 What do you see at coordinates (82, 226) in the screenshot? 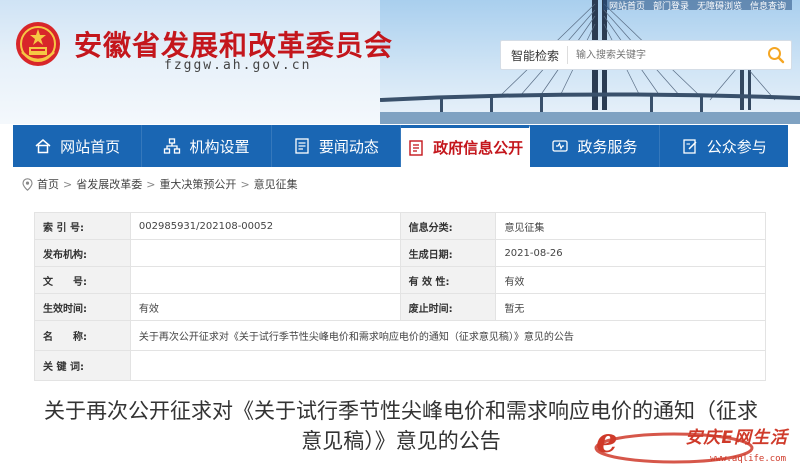
I see `index-label: 索 引 号:` at bounding box center [82, 226].